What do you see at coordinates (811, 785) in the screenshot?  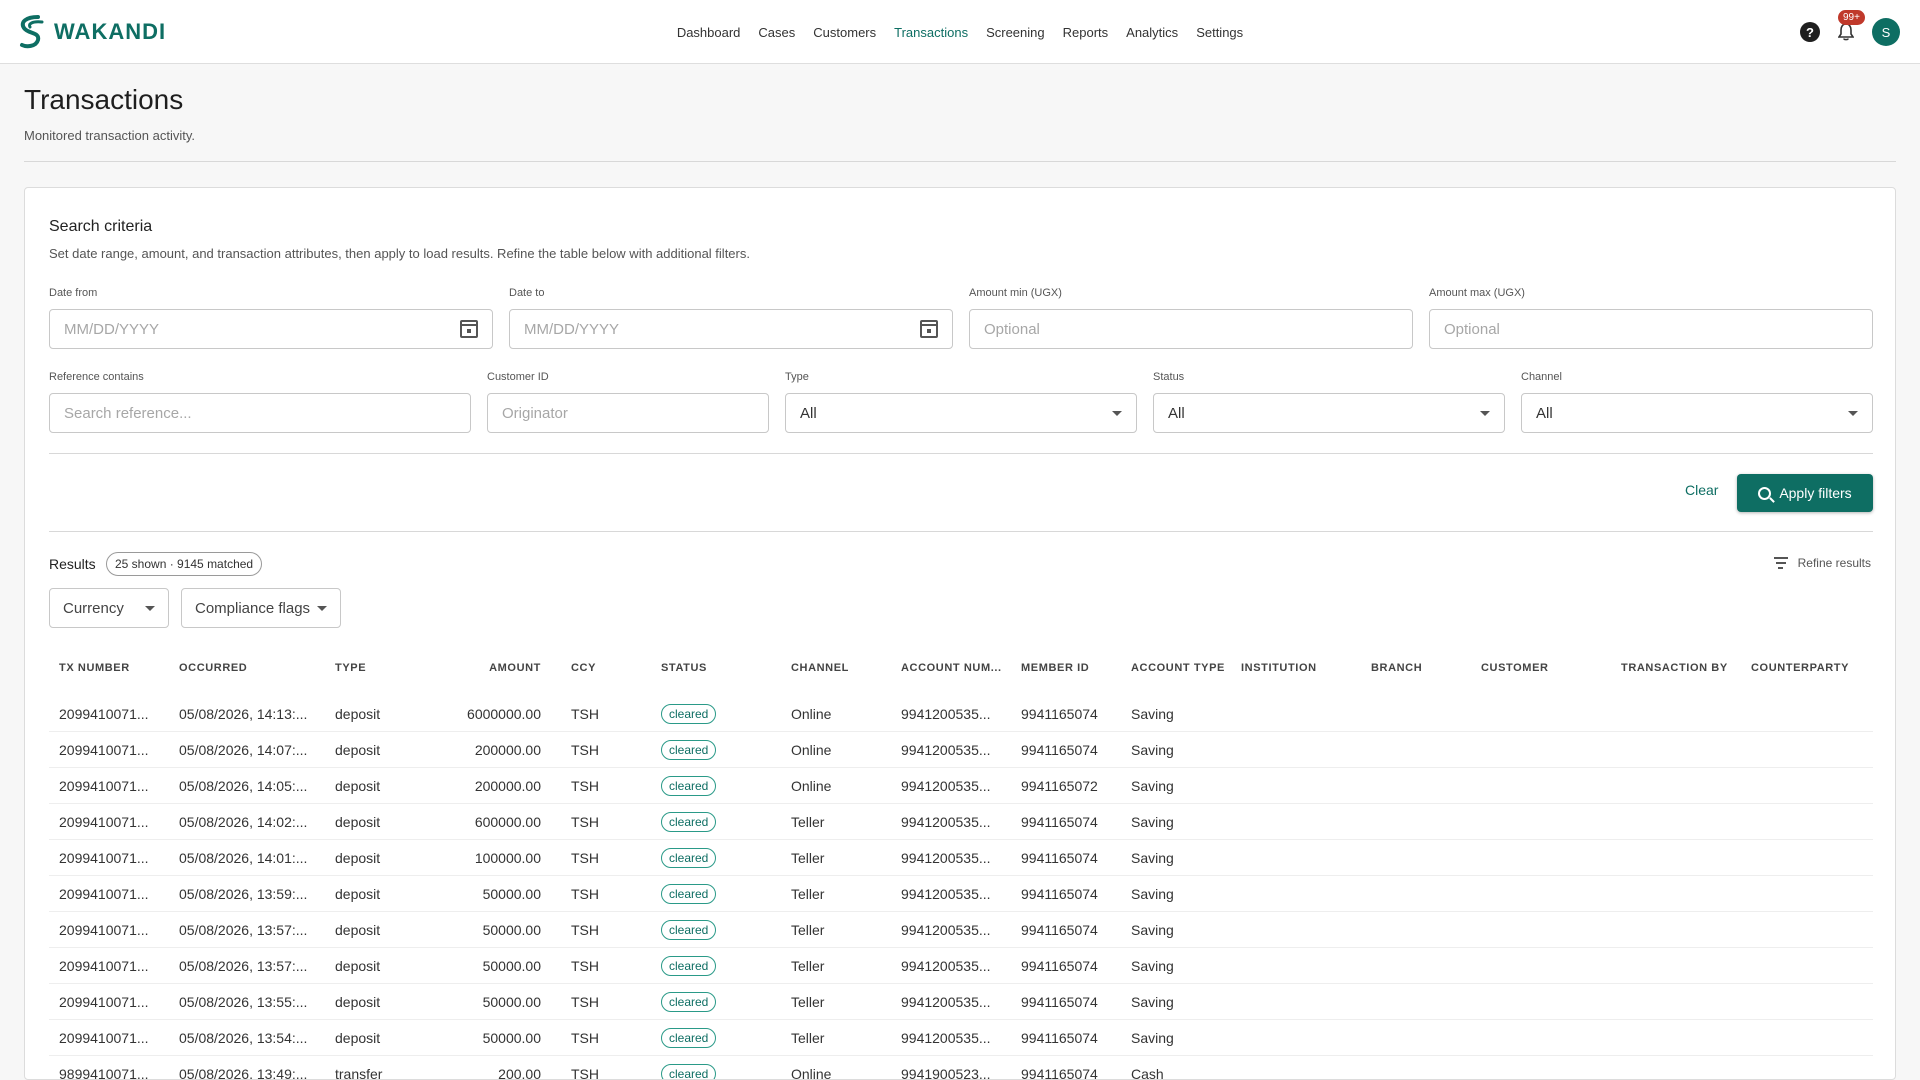 I see `channel-cell: Online` at bounding box center [811, 785].